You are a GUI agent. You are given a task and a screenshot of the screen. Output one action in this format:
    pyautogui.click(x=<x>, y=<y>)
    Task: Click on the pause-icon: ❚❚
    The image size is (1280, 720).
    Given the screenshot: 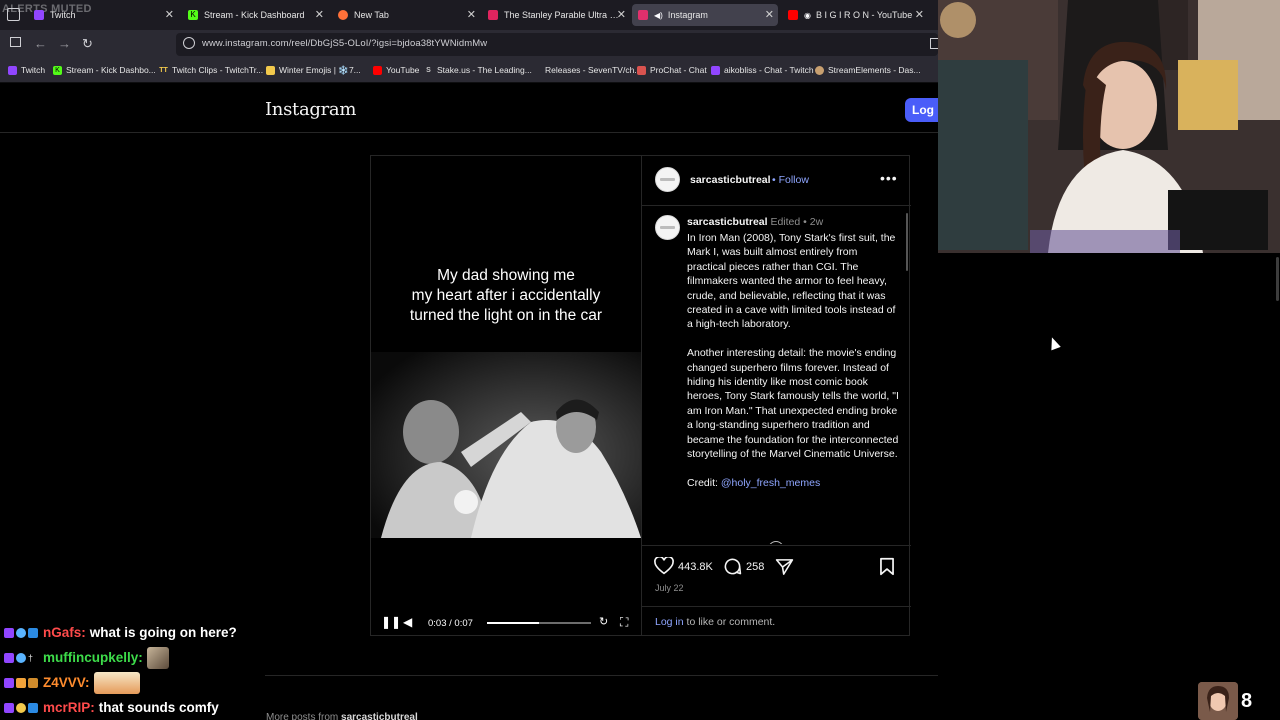 What is the action you would take?
    pyautogui.click(x=391, y=622)
    